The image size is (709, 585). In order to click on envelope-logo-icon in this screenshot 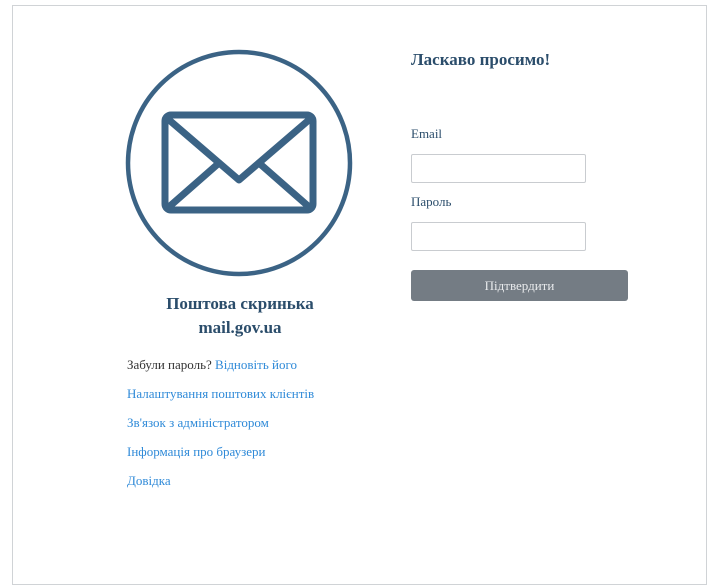, I will do `click(239, 163)`.